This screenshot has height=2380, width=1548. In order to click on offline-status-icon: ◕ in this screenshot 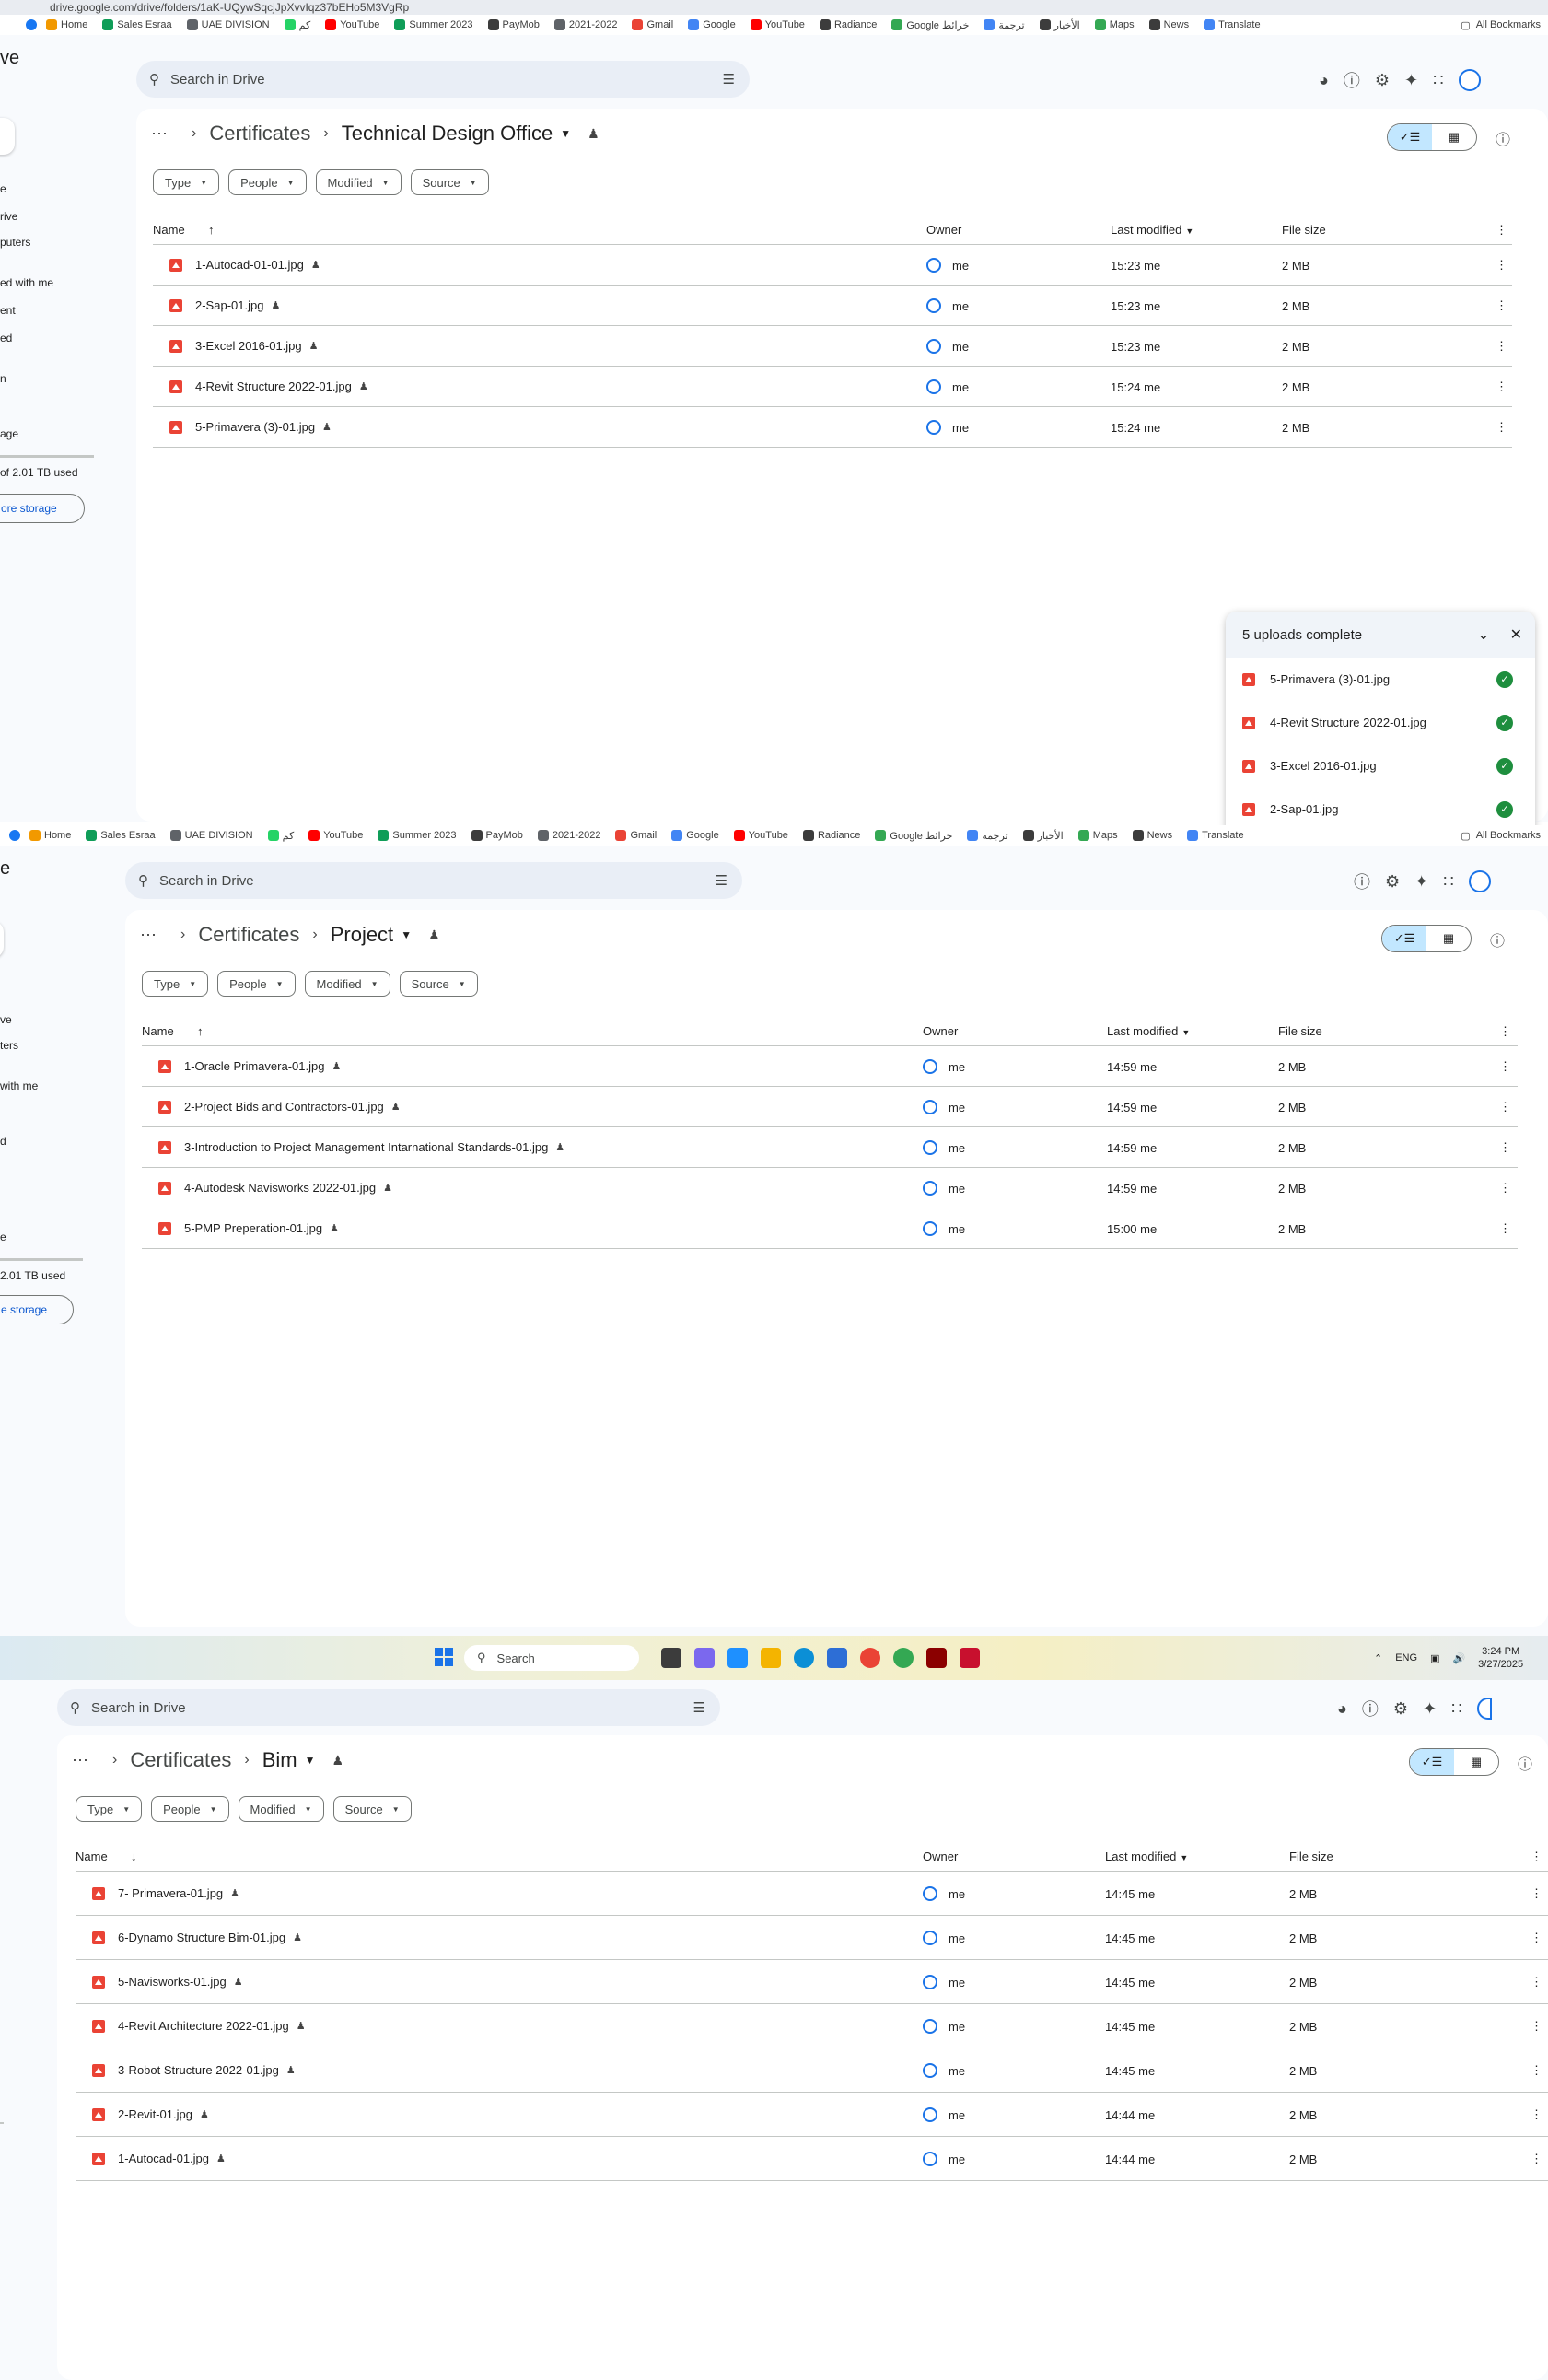, I will do `click(1342, 1709)`.